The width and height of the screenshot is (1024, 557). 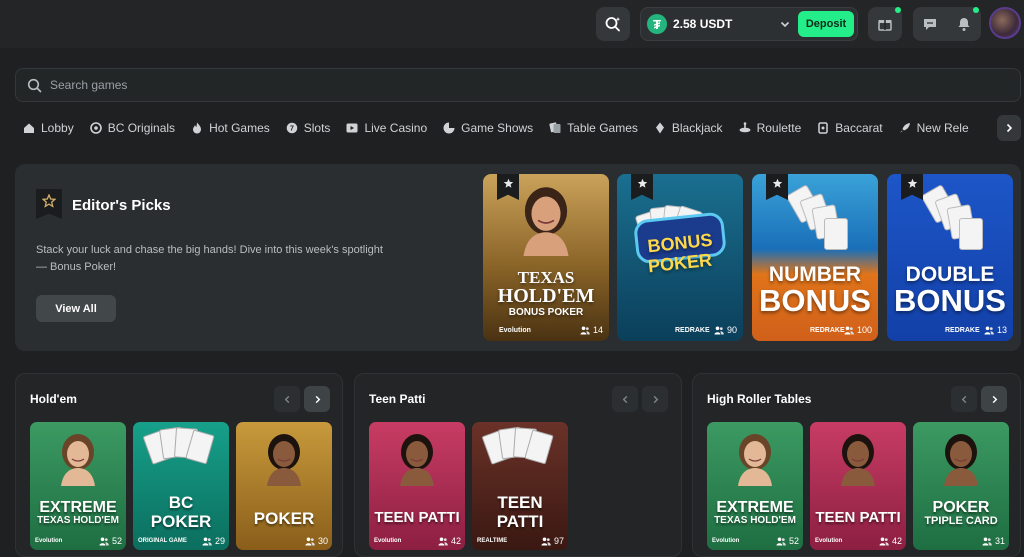 I want to click on chat-button, so click(x=930, y=24).